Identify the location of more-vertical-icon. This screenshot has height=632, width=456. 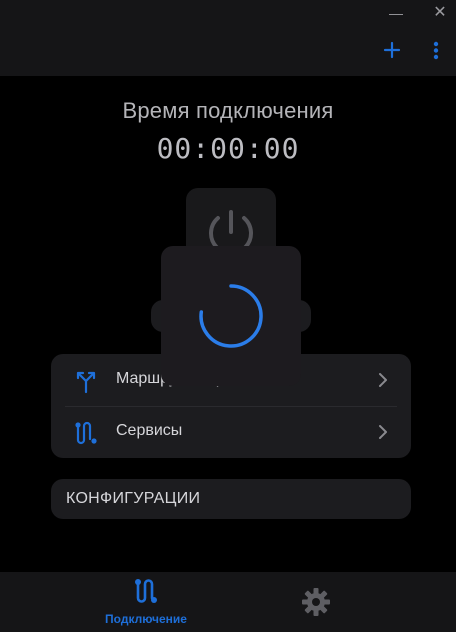
(436, 50).